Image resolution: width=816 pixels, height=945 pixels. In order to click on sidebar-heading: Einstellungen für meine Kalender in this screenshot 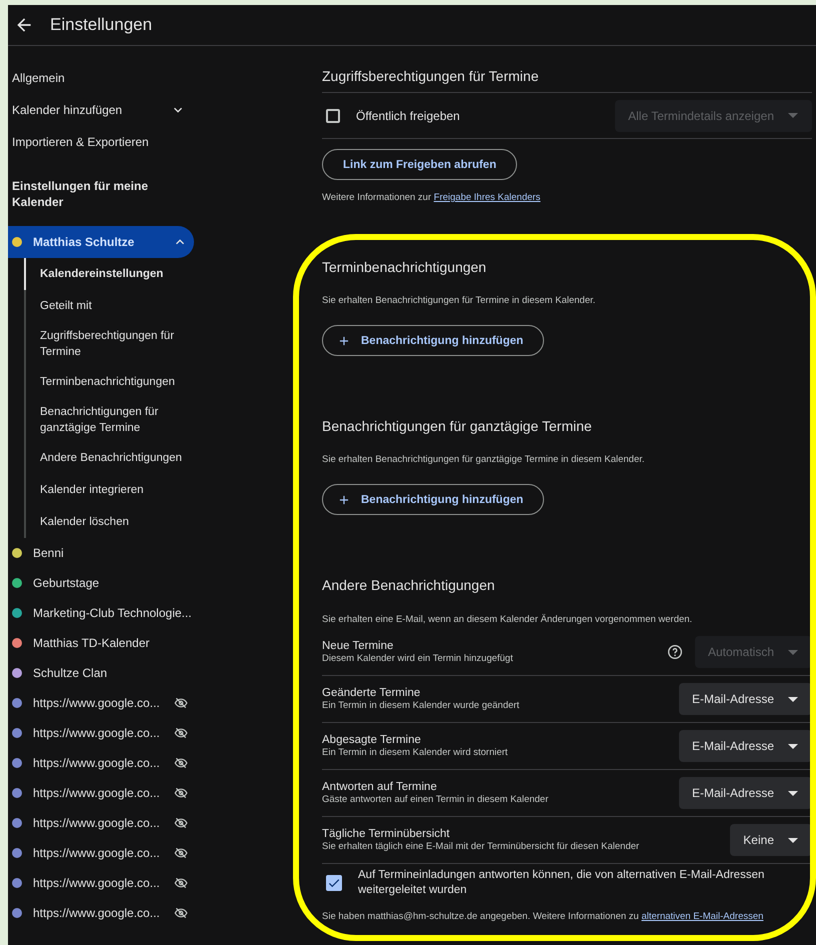, I will do `click(80, 194)`.